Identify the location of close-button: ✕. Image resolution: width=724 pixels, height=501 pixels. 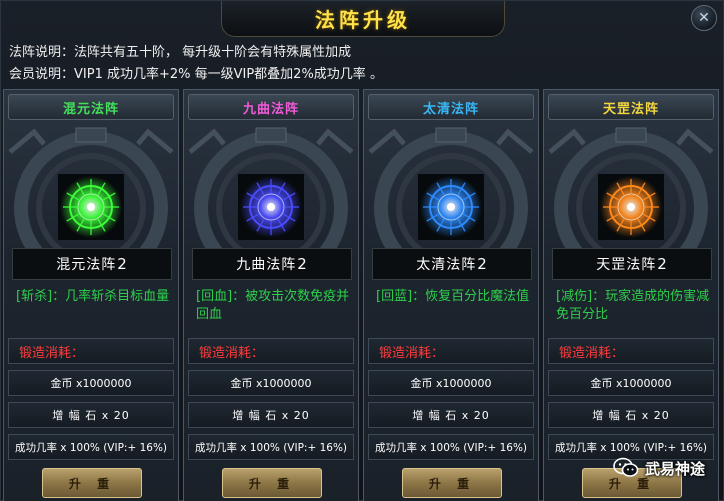
(704, 18).